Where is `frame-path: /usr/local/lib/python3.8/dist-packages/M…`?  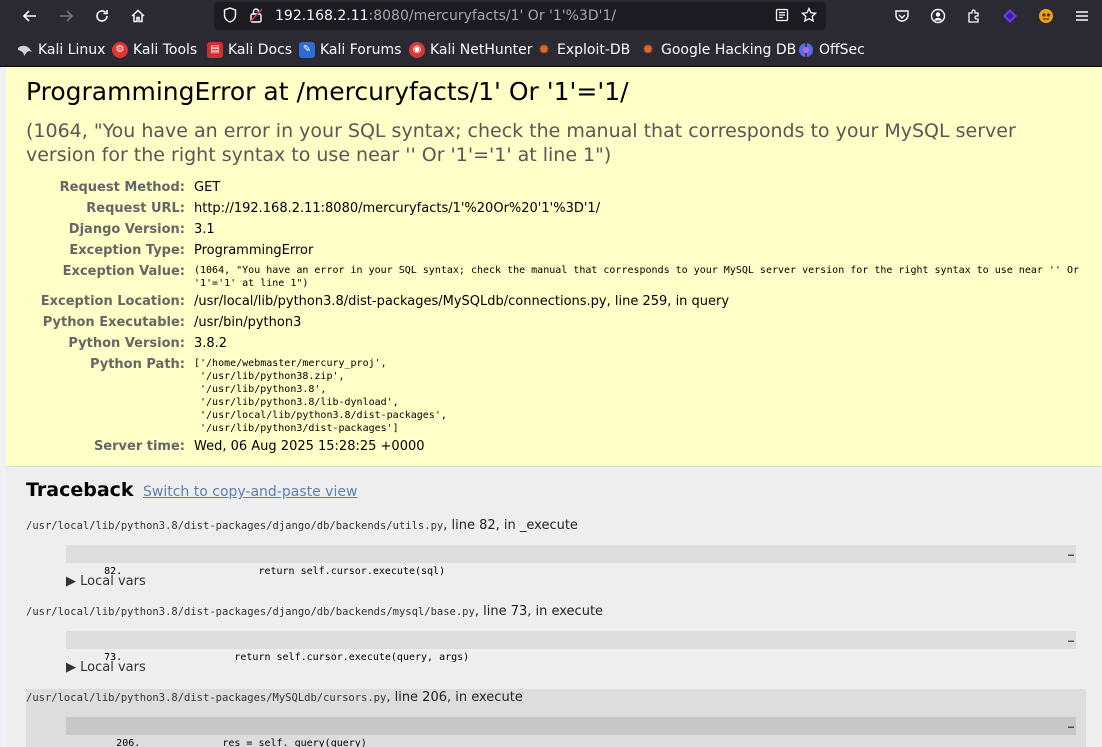
frame-path: /usr/local/lib/python3.8/dist-packages/M… is located at coordinates (206, 698).